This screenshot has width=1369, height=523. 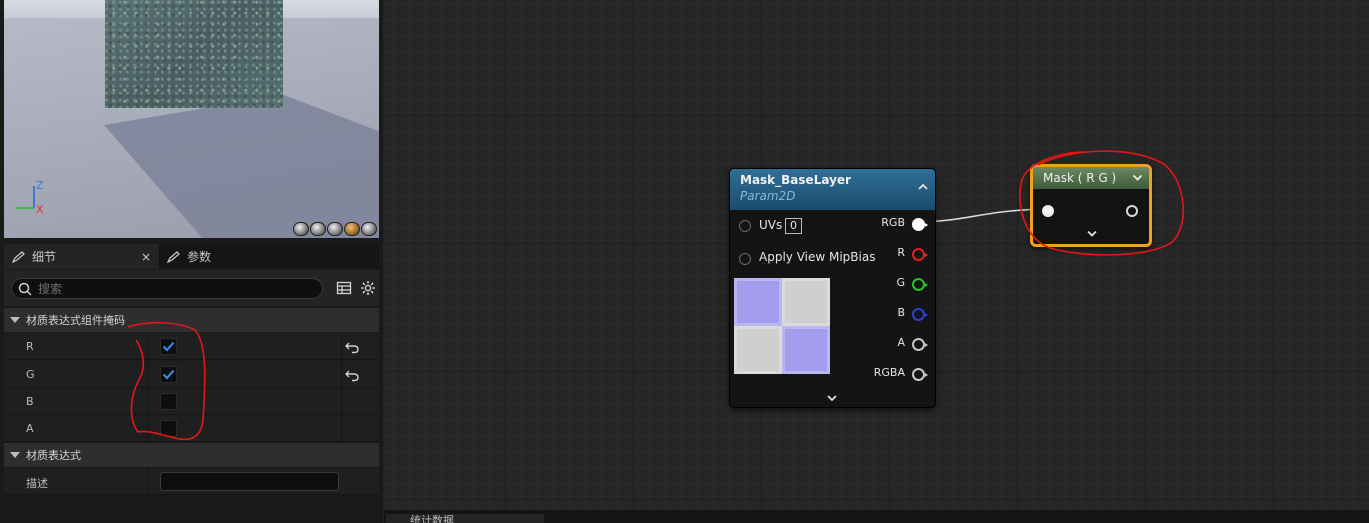 What do you see at coordinates (191, 346) in the screenshot?
I see `mask-row-r: R` at bounding box center [191, 346].